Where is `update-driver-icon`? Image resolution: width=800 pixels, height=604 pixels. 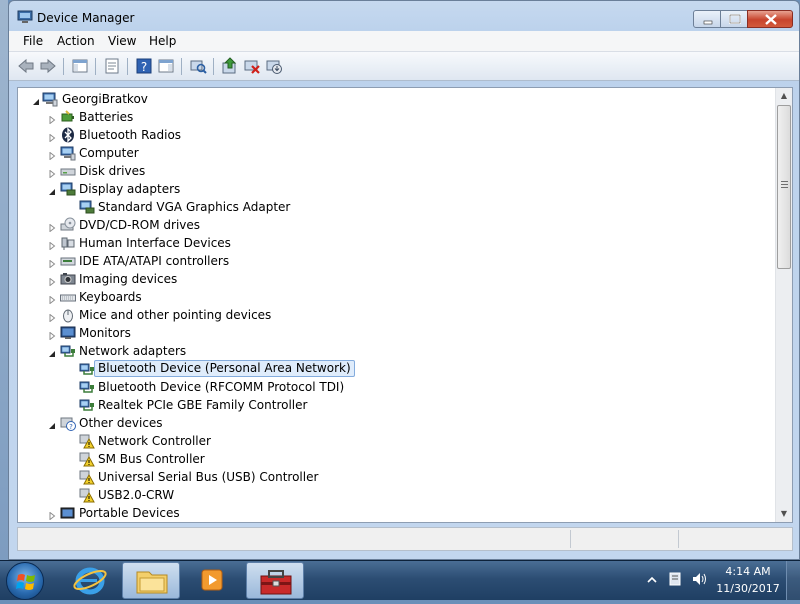
update-driver-icon is located at coordinates (230, 66).